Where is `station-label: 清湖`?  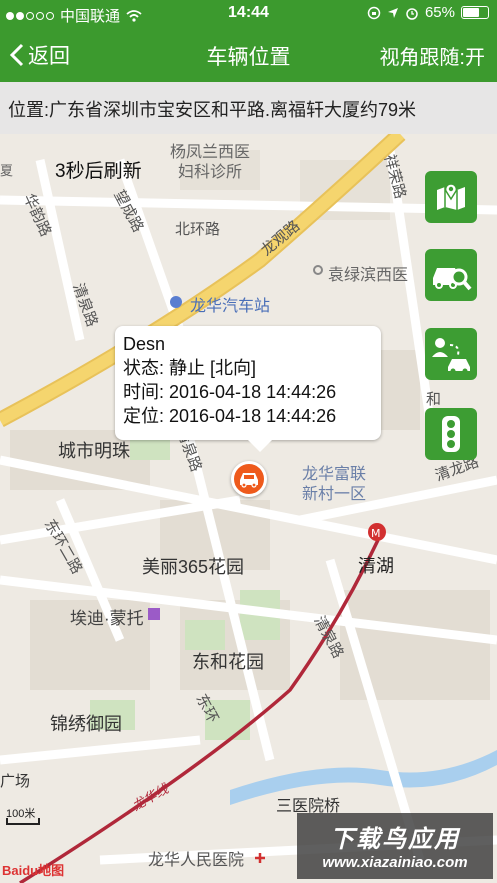 station-label: 清湖 is located at coordinates (376, 566).